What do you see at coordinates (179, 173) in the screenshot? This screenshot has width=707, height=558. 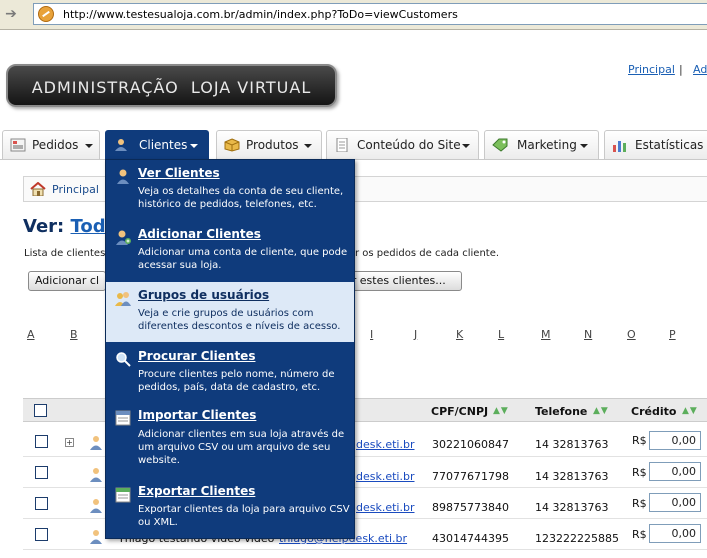 I see `menu-item-title: Ver Clientes` at bounding box center [179, 173].